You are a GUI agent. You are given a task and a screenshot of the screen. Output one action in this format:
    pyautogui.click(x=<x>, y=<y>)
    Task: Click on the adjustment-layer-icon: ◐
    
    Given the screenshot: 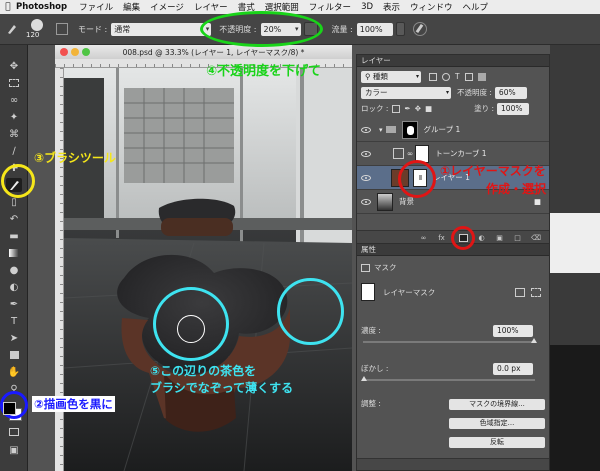 What is the action you would take?
    pyautogui.click(x=481, y=238)
    